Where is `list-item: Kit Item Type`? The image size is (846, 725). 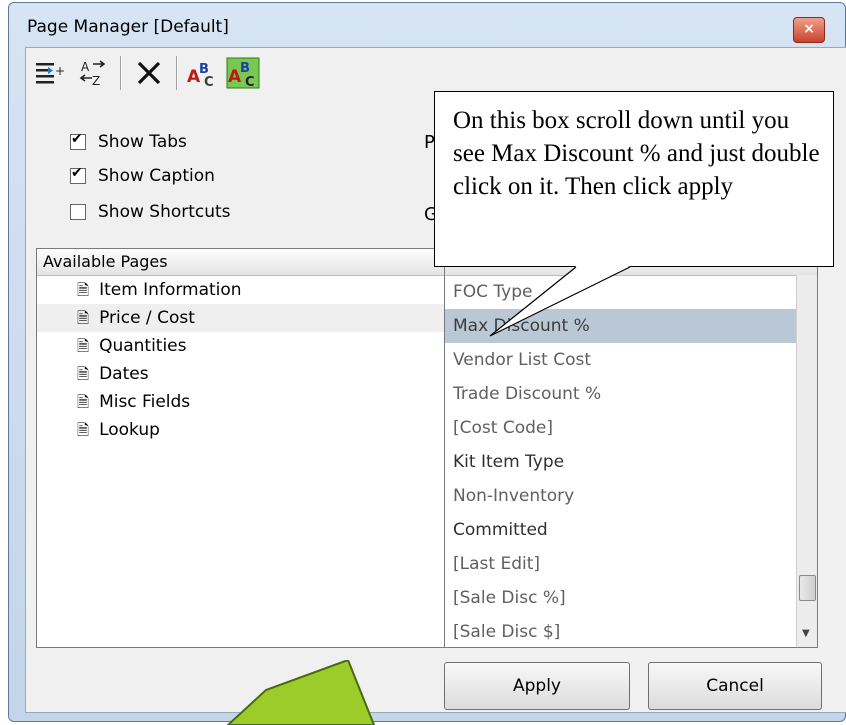
list-item: Kit Item Type is located at coordinates (621, 462).